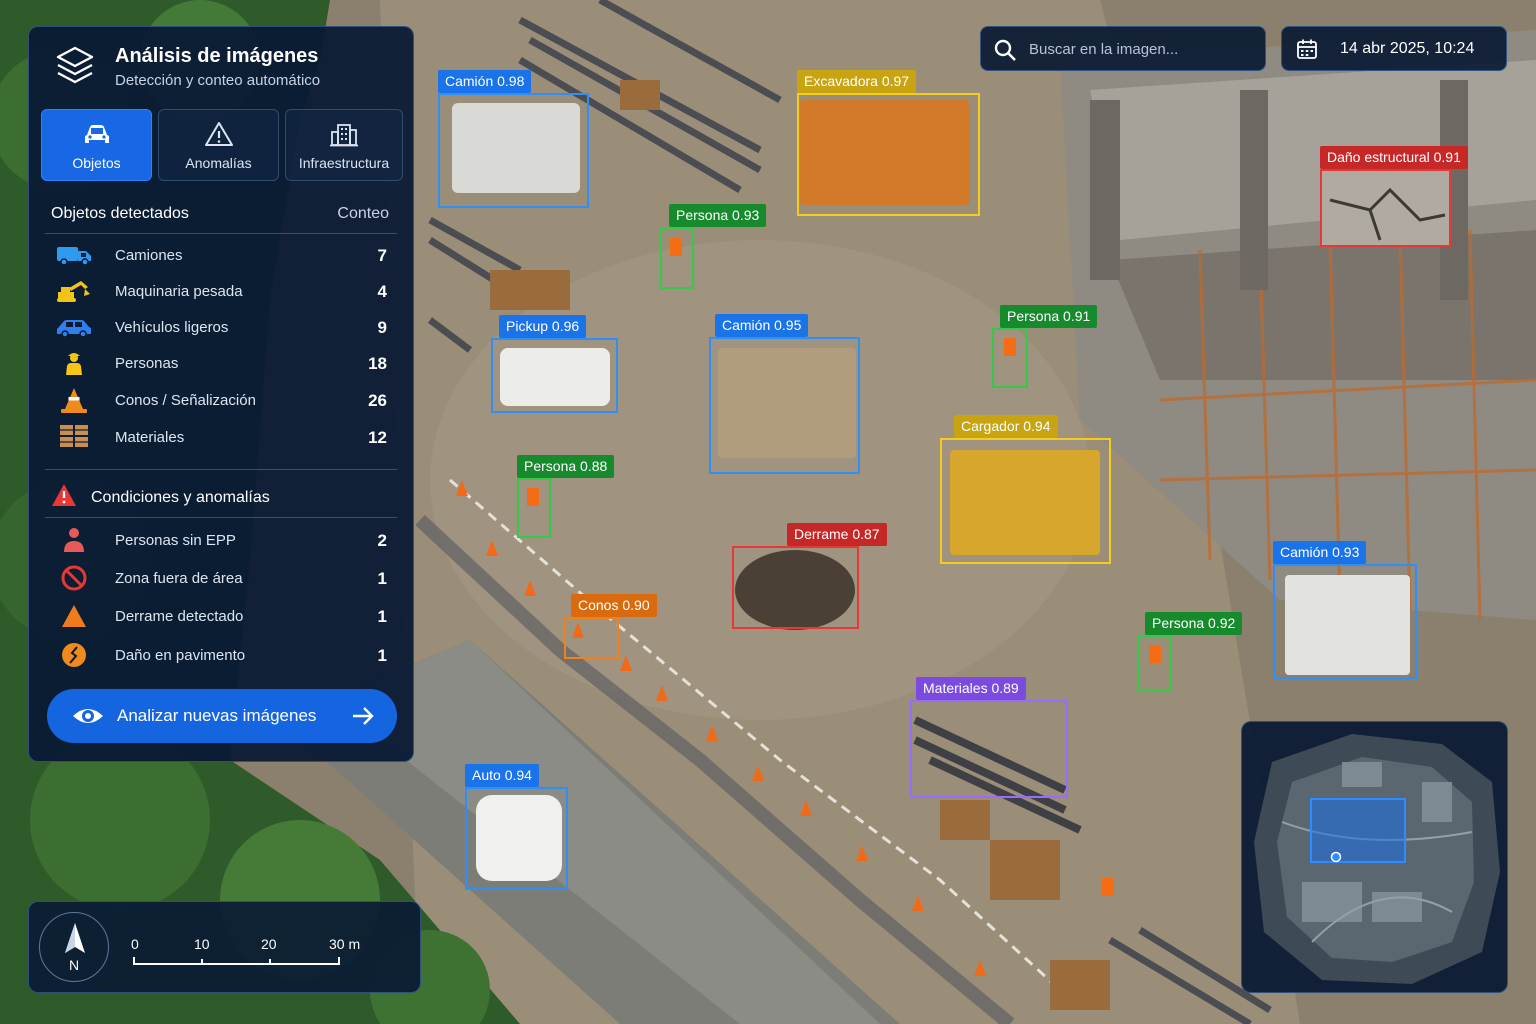 This screenshot has width=1536, height=1024. I want to click on object-row-trucks: Camiones 7, so click(219, 256).